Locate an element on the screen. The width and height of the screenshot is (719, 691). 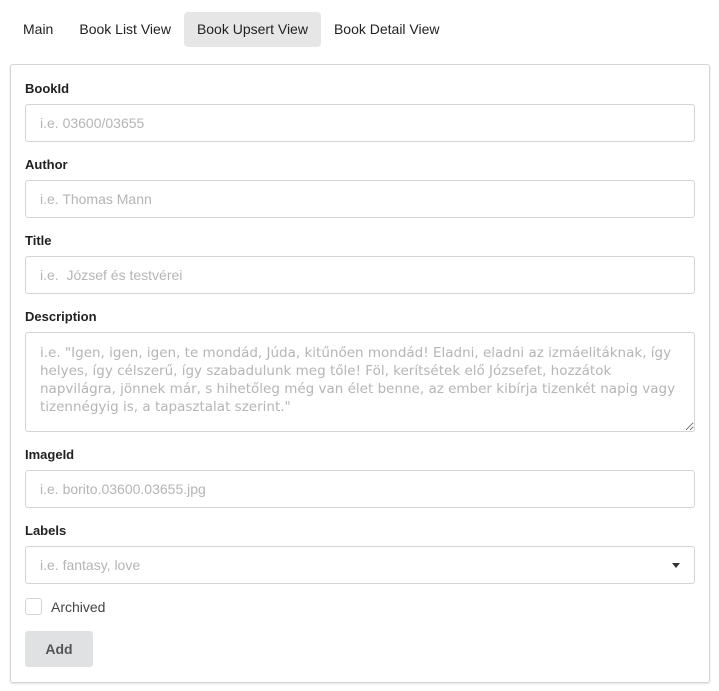
title-input is located at coordinates (360, 275).